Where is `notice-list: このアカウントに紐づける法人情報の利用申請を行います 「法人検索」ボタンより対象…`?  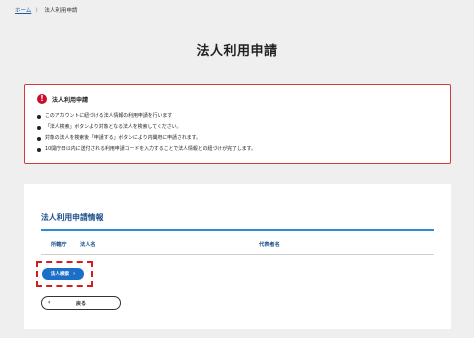
notice-list: このアカウントに紐づける法人情報の利用申請を行います 「法人検索」ボタンより対象… is located at coordinates (146, 133).